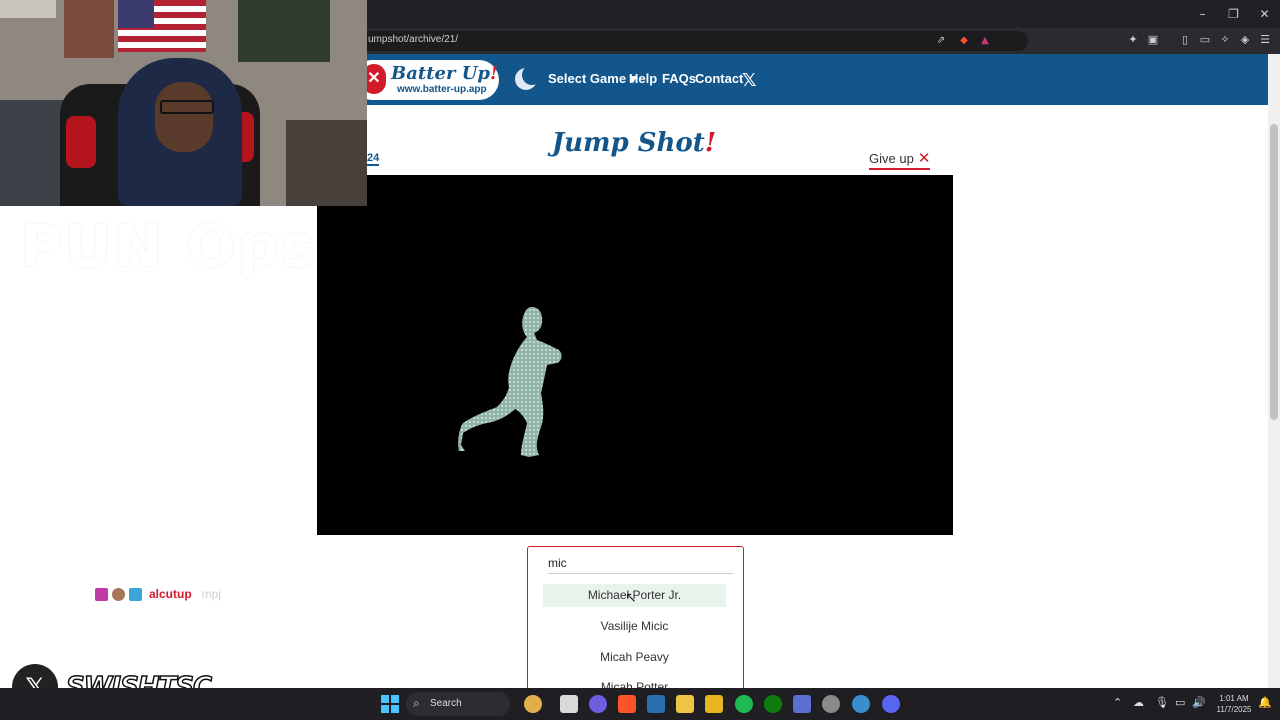 Image resolution: width=1280 pixels, height=720 pixels. What do you see at coordinates (1185, 40) in the screenshot?
I see `sidebar-icon: ▯` at bounding box center [1185, 40].